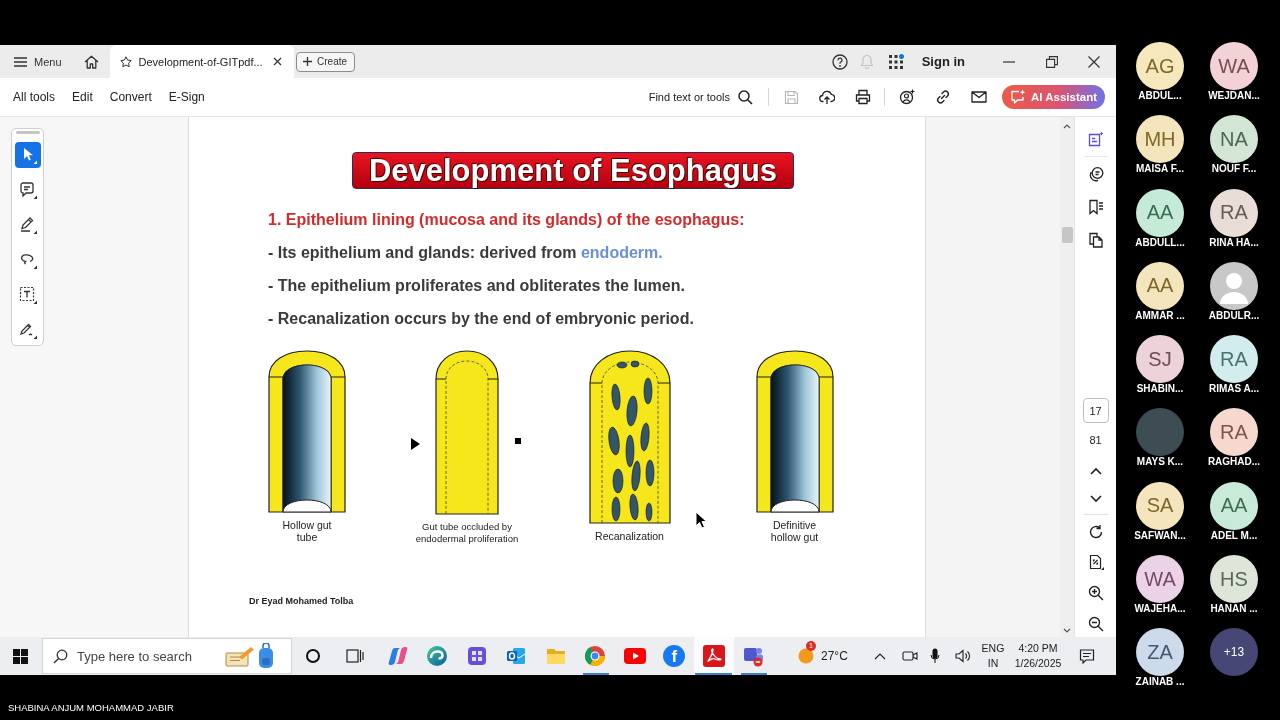 The height and width of the screenshot is (720, 1280). What do you see at coordinates (1234, 212) in the screenshot?
I see `initials-avatar: RA` at bounding box center [1234, 212].